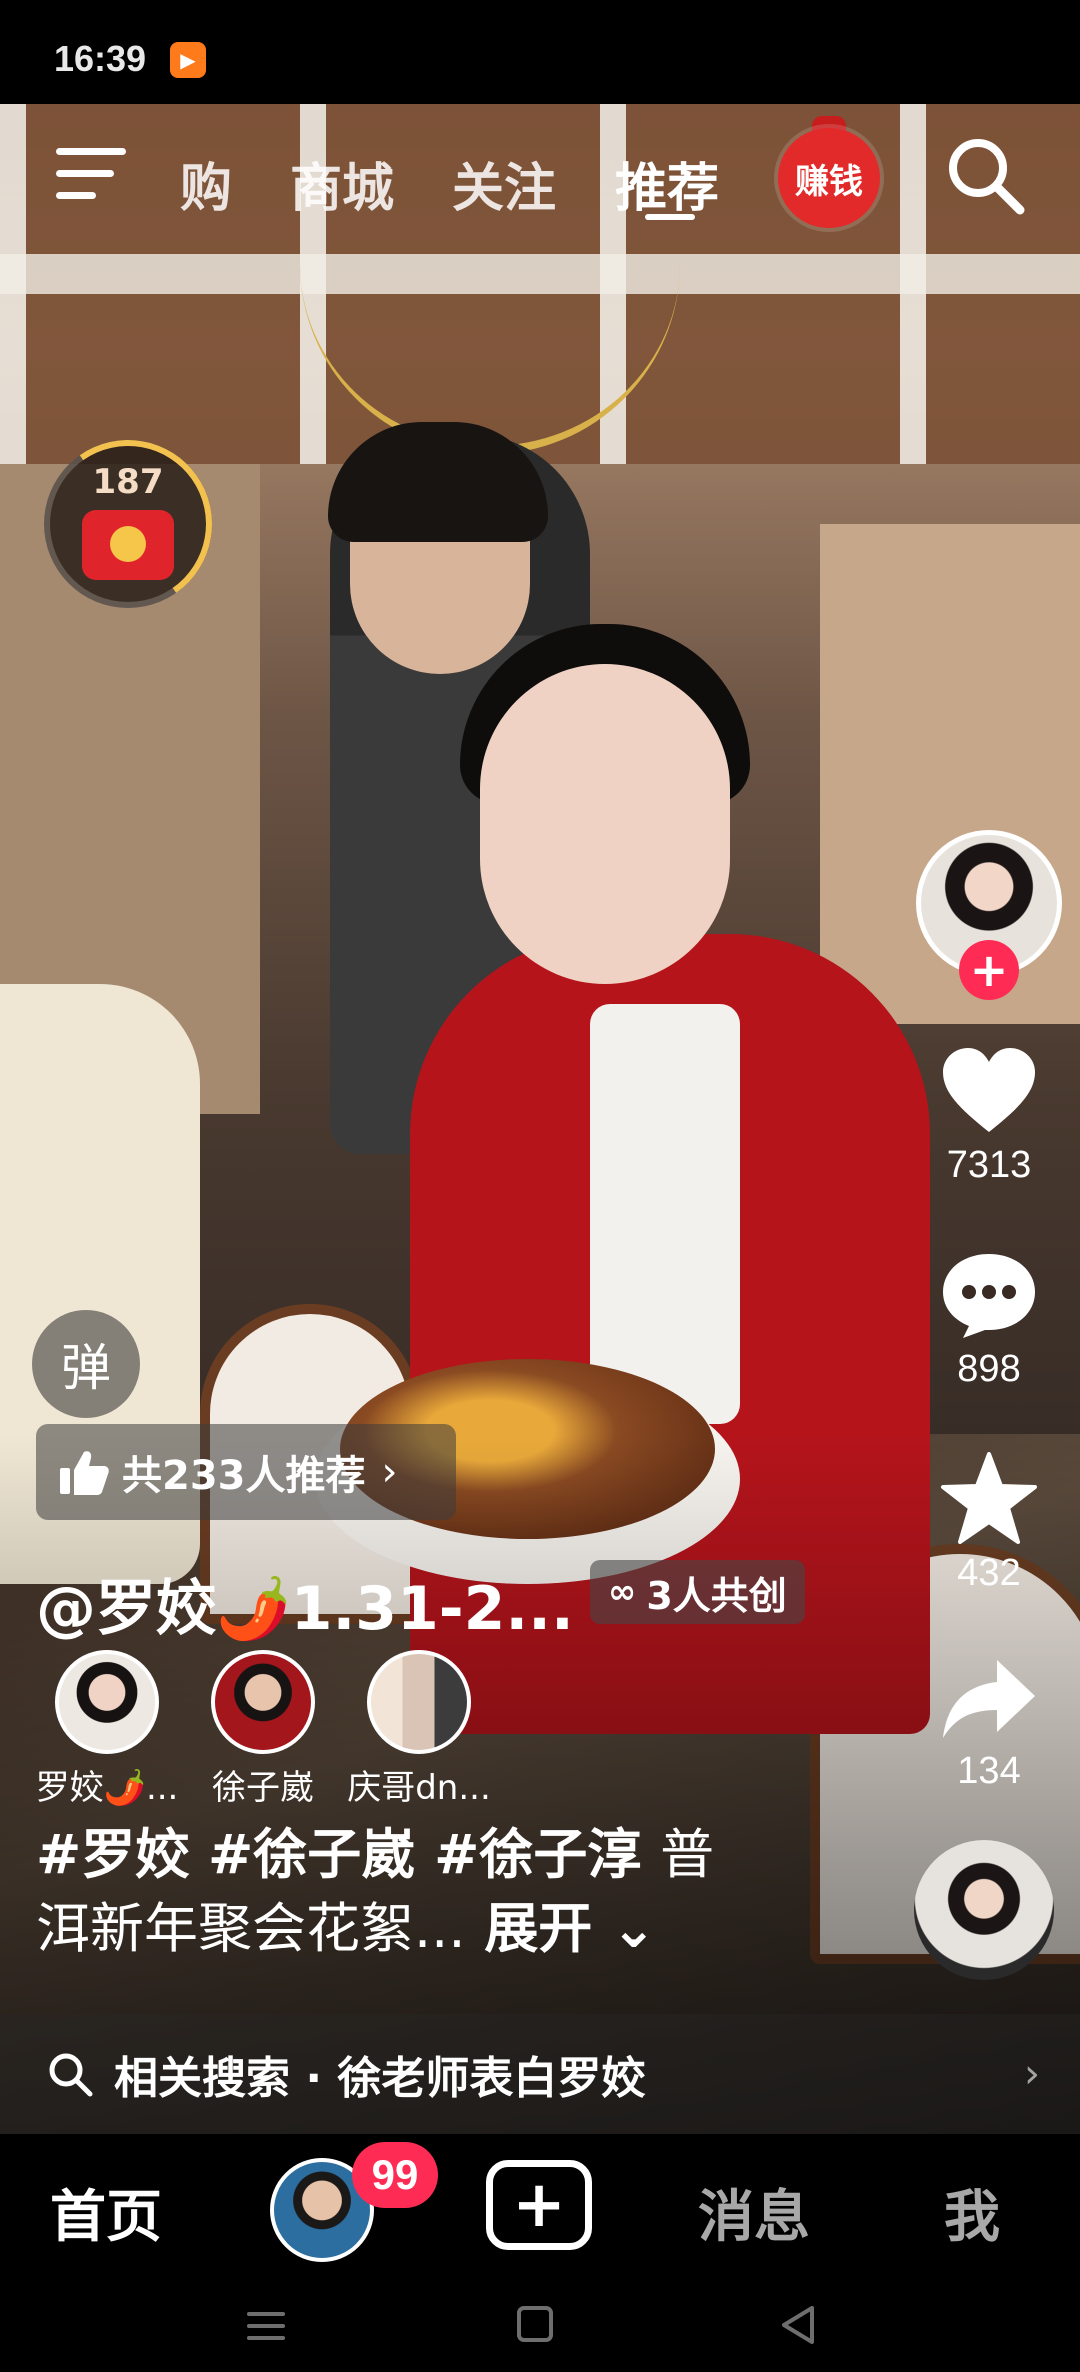 This screenshot has height=2372, width=1080. What do you see at coordinates (989, 970) in the screenshot?
I see `follow-button: +` at bounding box center [989, 970].